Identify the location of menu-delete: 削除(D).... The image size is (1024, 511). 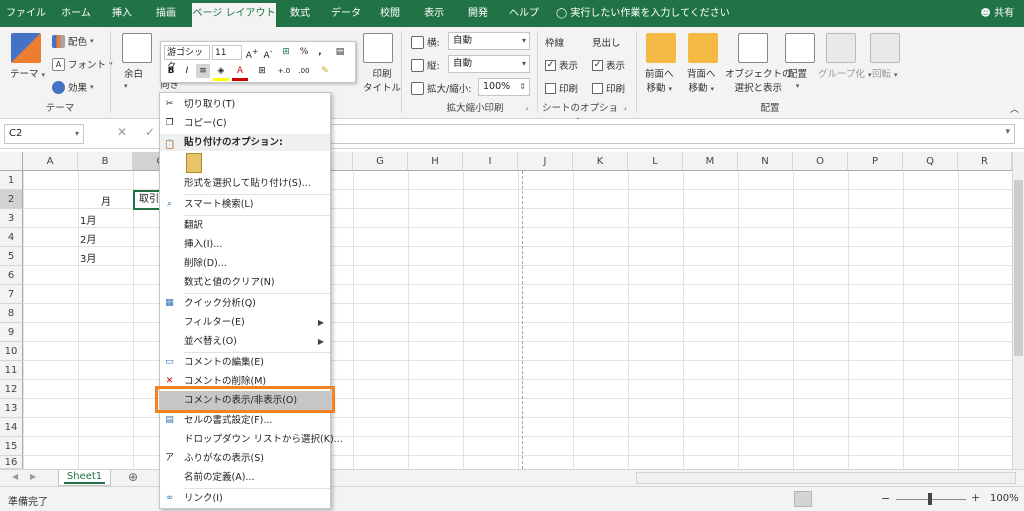
(245, 263).